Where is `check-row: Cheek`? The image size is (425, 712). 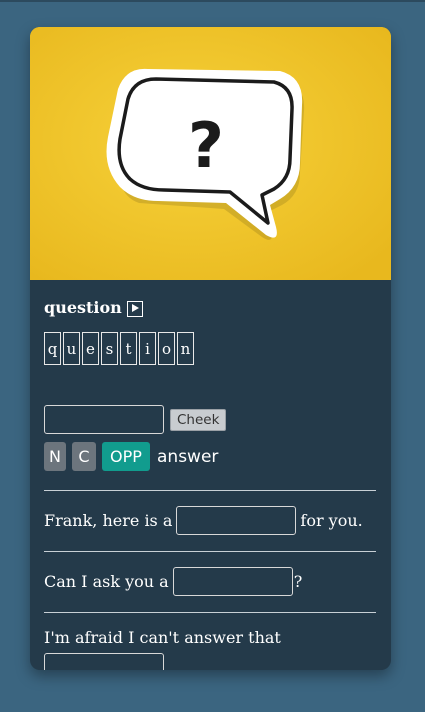 check-row: Cheek is located at coordinates (135, 419).